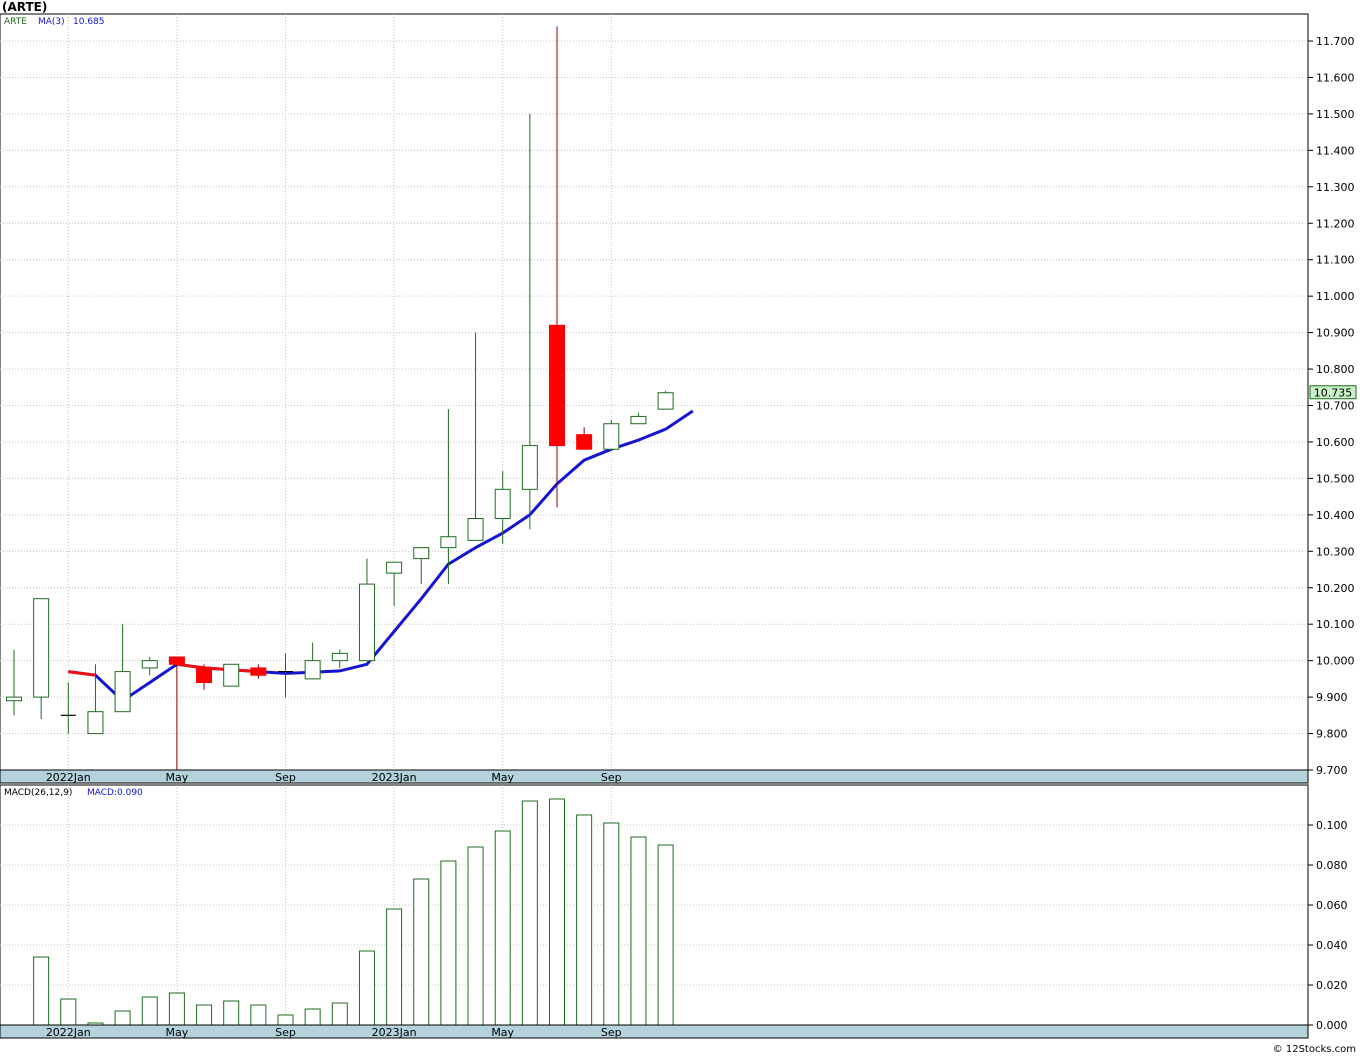 The height and width of the screenshot is (1056, 1360). Describe the element at coordinates (1335, 551) in the screenshot. I see `price-y-tick-label: 10.300` at that location.